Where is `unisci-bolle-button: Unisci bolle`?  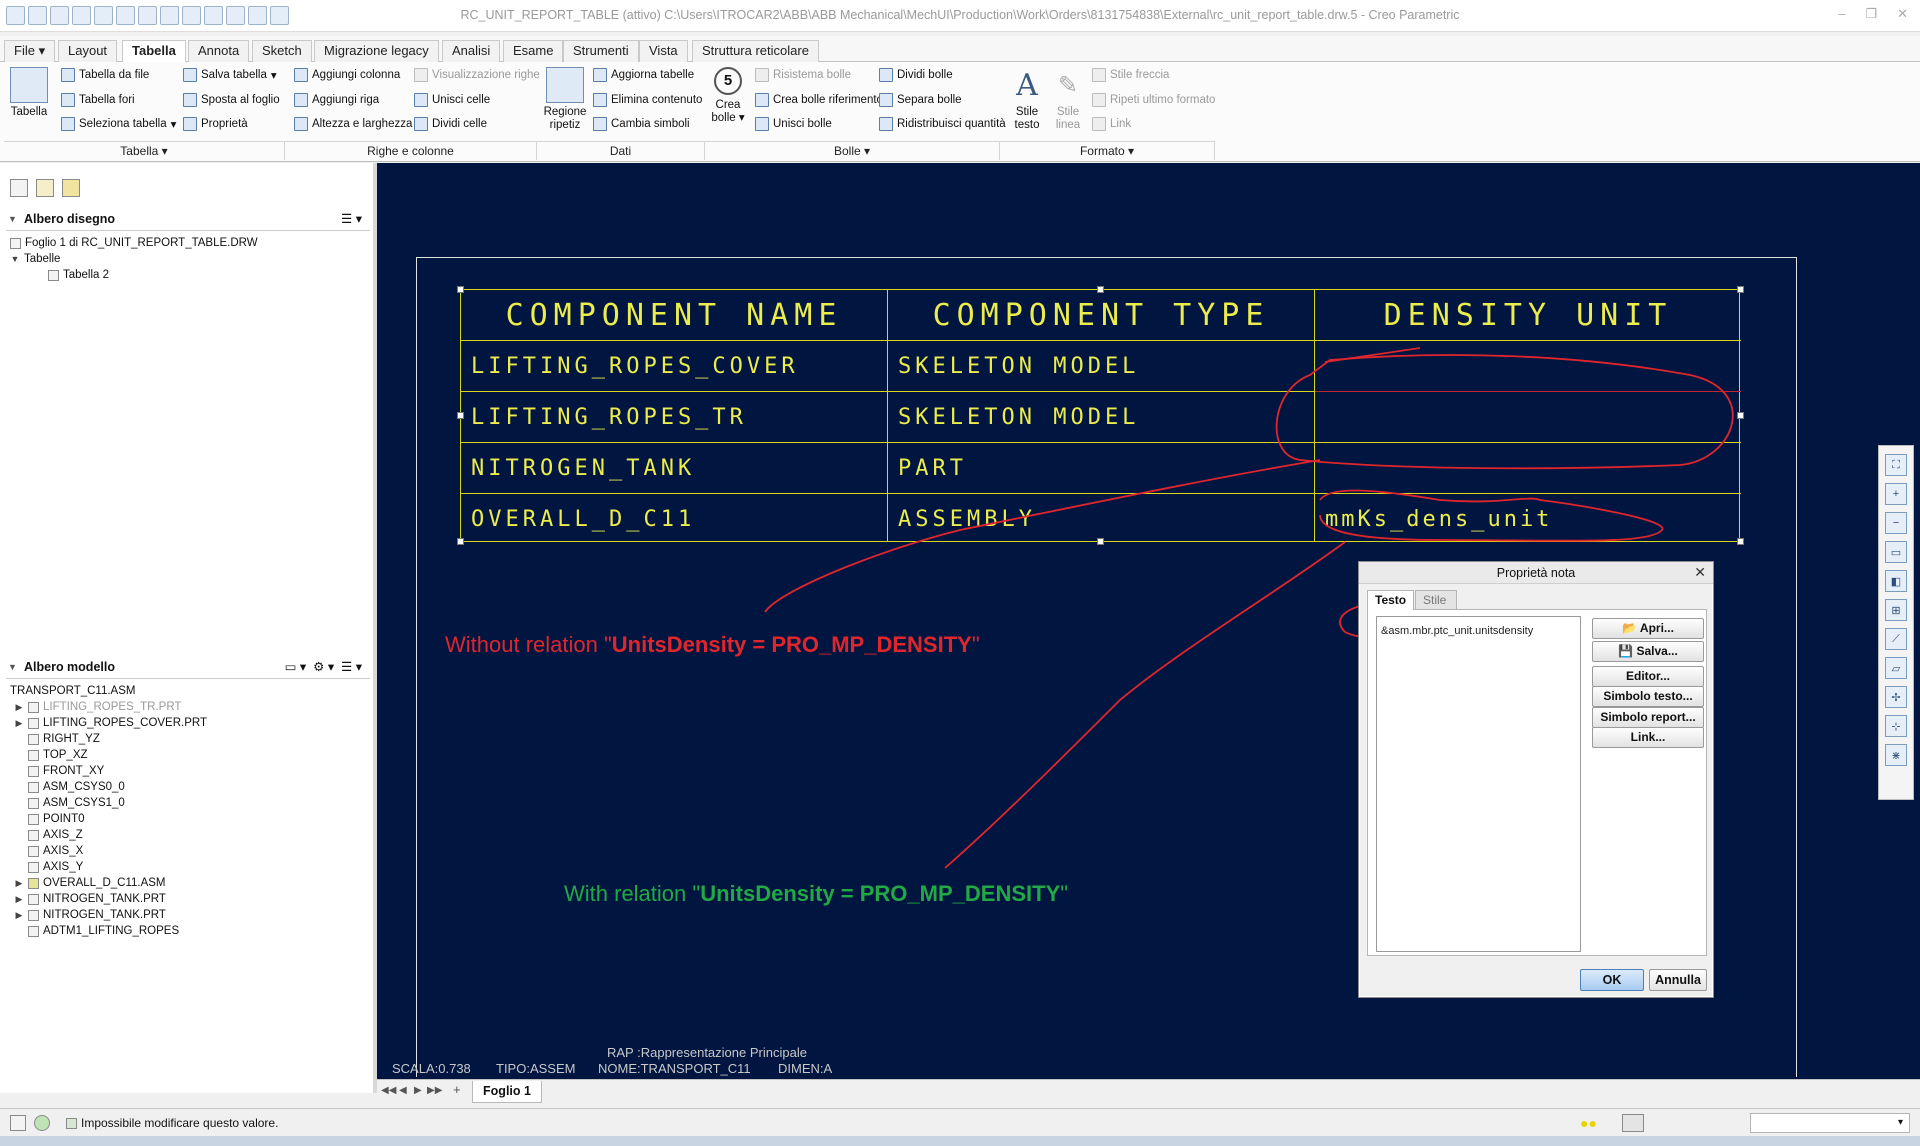 unisci-bolle-button: Unisci bolle is located at coordinates (793, 124).